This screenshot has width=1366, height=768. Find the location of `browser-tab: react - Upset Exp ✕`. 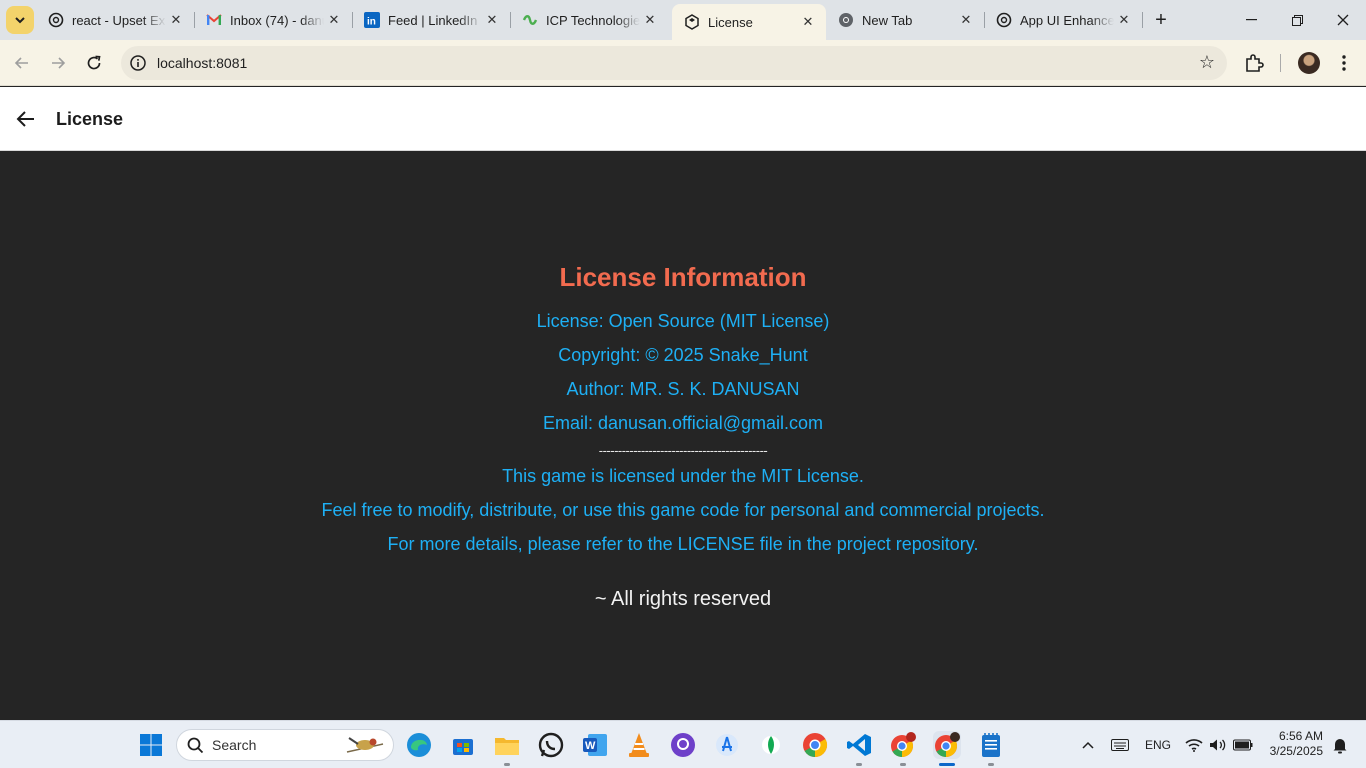

browser-tab: react - Upset Exp ✕ is located at coordinates (115, 20).